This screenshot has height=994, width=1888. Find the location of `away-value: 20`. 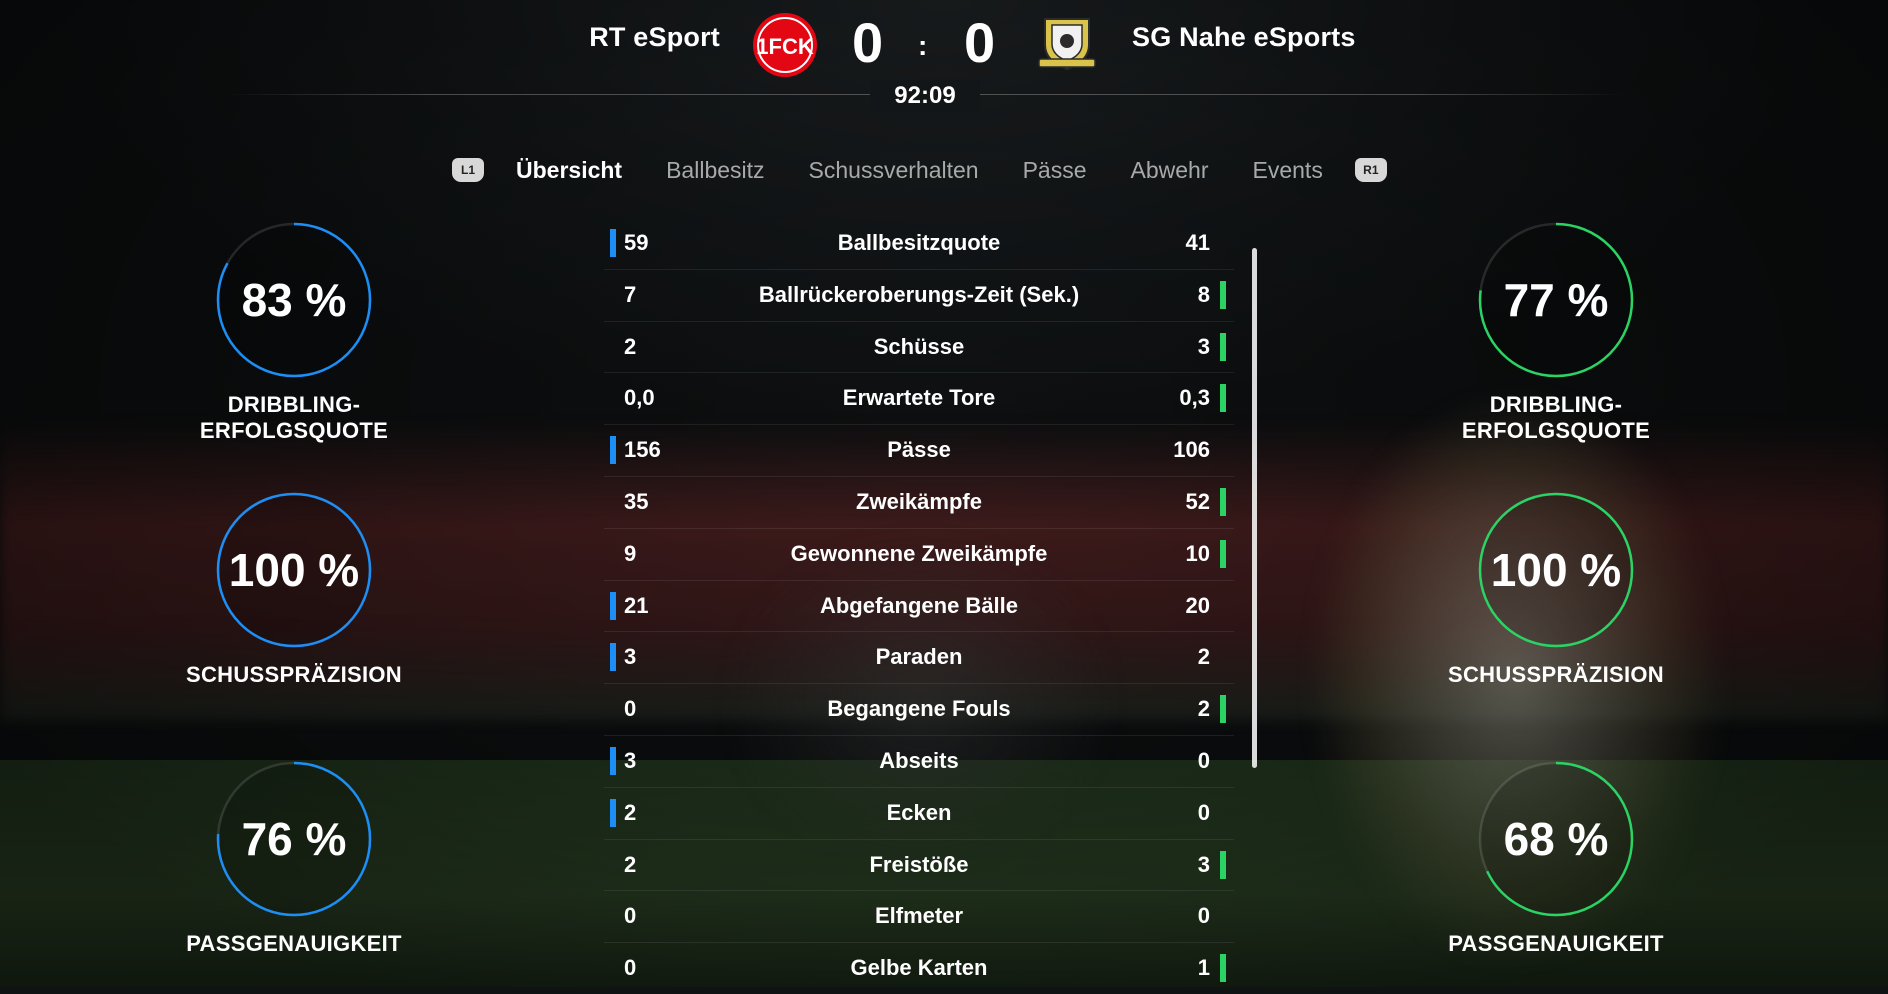

away-value: 20 is located at coordinates (1197, 605).